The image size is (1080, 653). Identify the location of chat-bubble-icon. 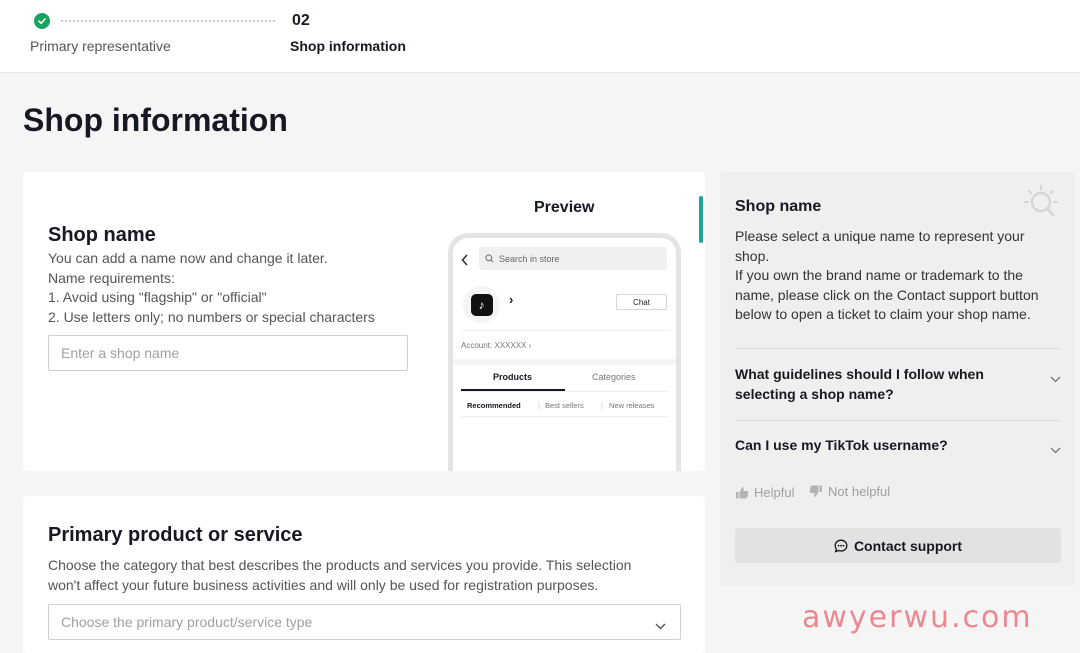
(841, 546).